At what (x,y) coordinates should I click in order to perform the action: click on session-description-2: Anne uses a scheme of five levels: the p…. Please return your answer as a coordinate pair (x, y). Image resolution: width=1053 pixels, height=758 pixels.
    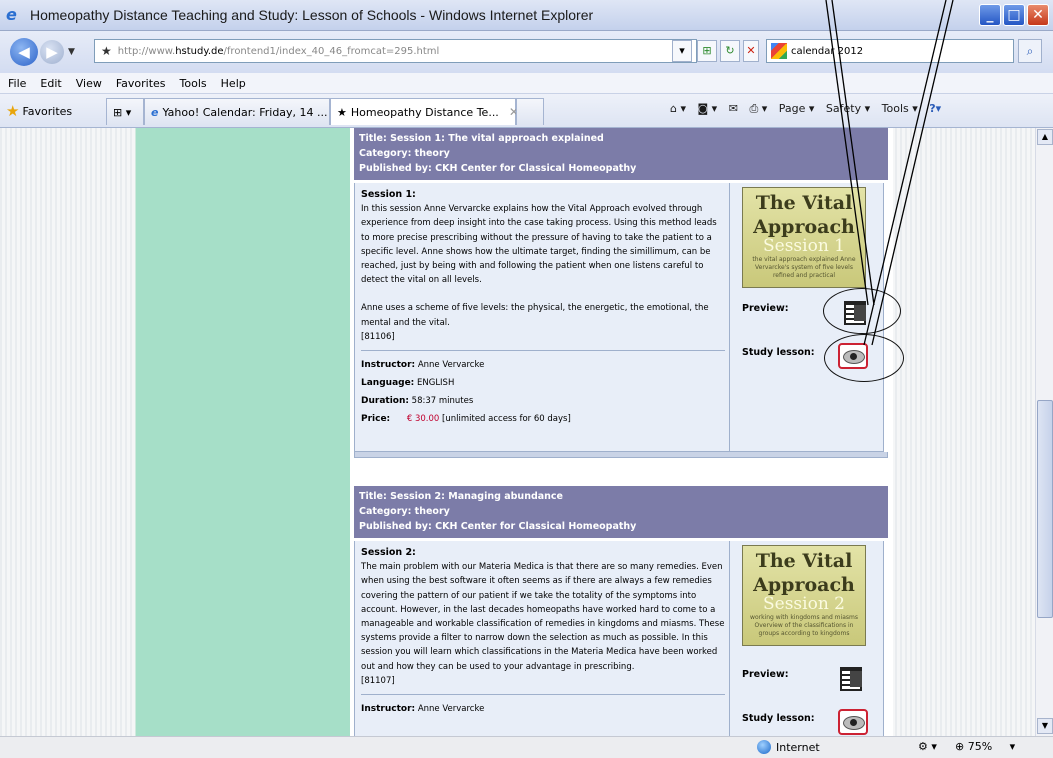
    Looking at the image, I should click on (535, 315).